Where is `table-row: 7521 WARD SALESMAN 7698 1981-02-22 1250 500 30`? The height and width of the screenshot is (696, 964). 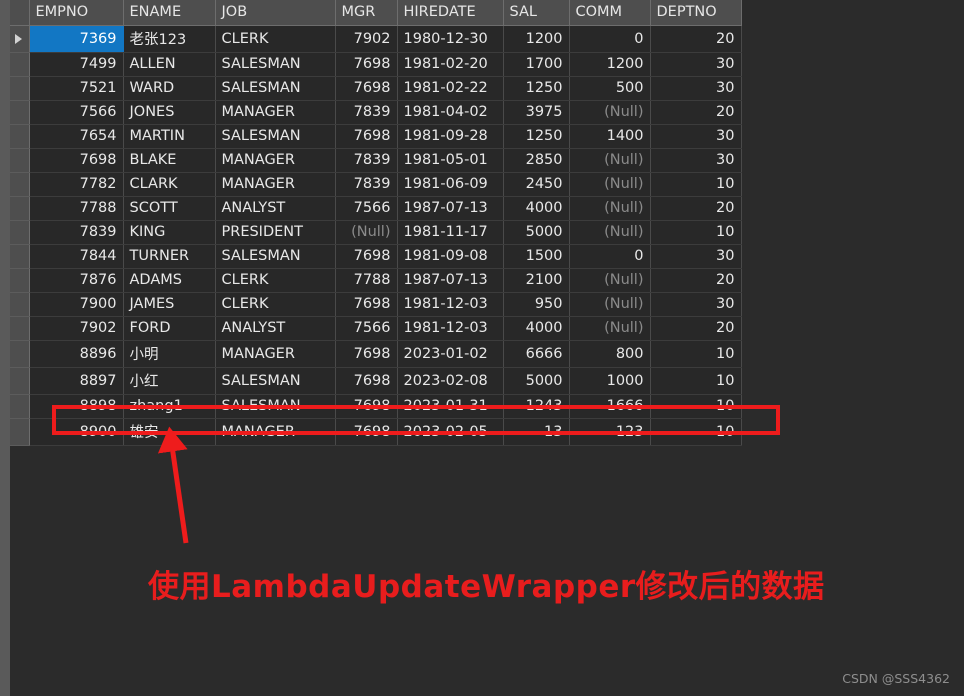
table-row: 7521 WARD SALESMAN 7698 1981-02-22 1250 500 30 is located at coordinates (376, 88).